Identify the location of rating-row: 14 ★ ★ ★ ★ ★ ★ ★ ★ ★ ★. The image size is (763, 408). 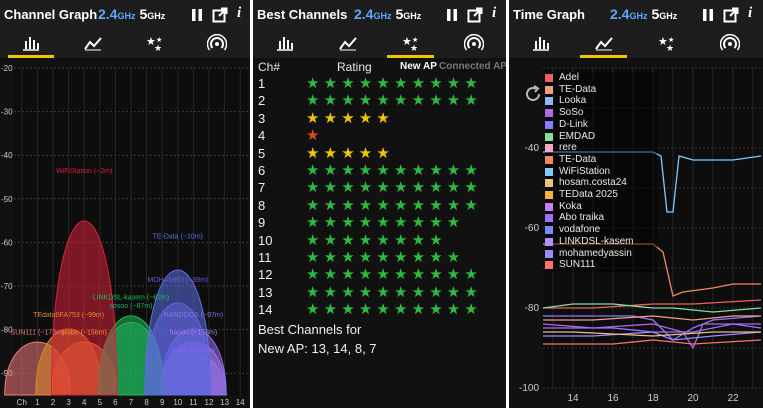
(379, 310).